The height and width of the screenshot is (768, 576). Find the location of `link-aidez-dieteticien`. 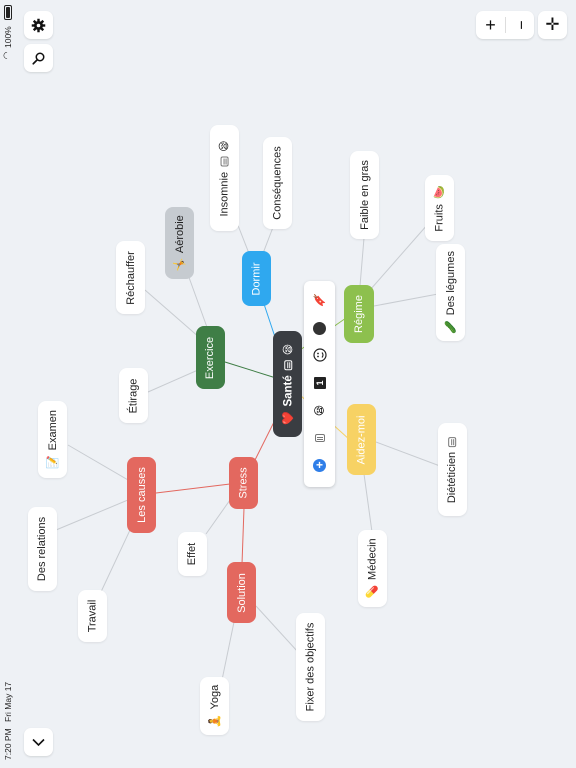

link-aidez-dieteticien is located at coordinates (408, 454).